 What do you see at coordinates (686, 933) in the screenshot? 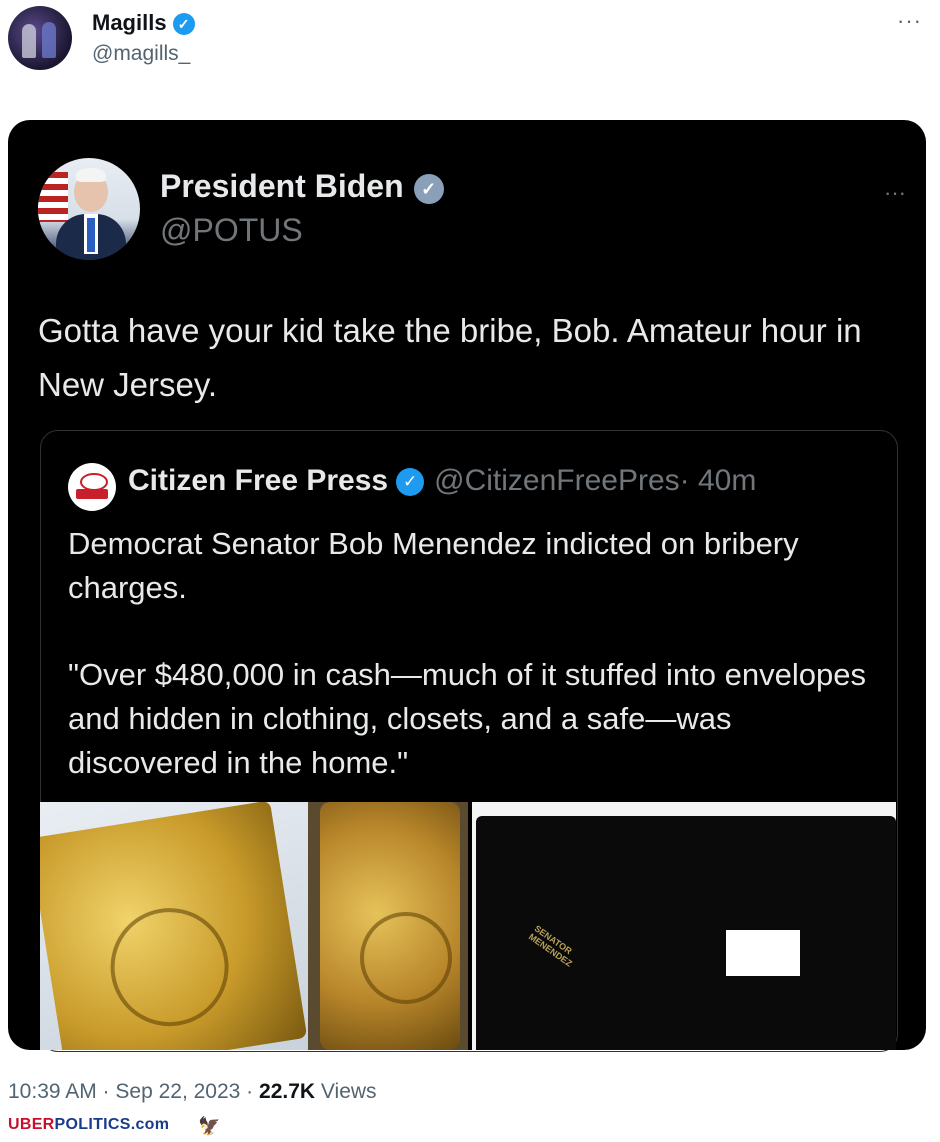
I see `jacket: SENATOR MENENDEZ` at bounding box center [686, 933].